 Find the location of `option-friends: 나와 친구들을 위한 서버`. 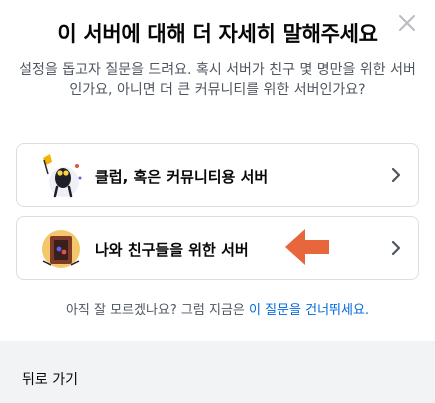

option-friends: 나와 친구들을 위한 서버 is located at coordinates (217, 248).